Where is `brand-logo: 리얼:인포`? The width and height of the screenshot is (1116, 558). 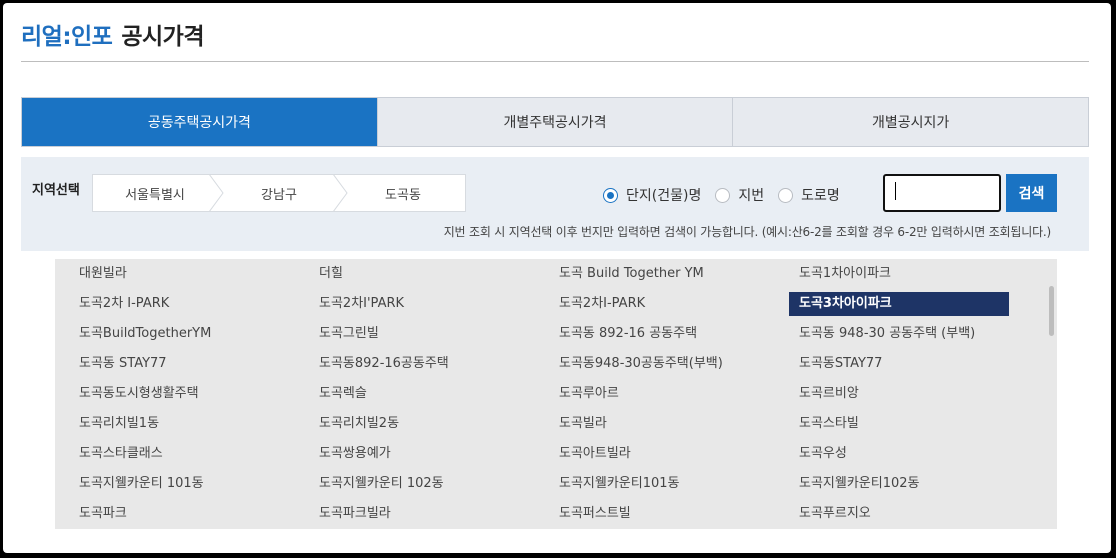
brand-logo: 리얼:인포 is located at coordinates (67, 34).